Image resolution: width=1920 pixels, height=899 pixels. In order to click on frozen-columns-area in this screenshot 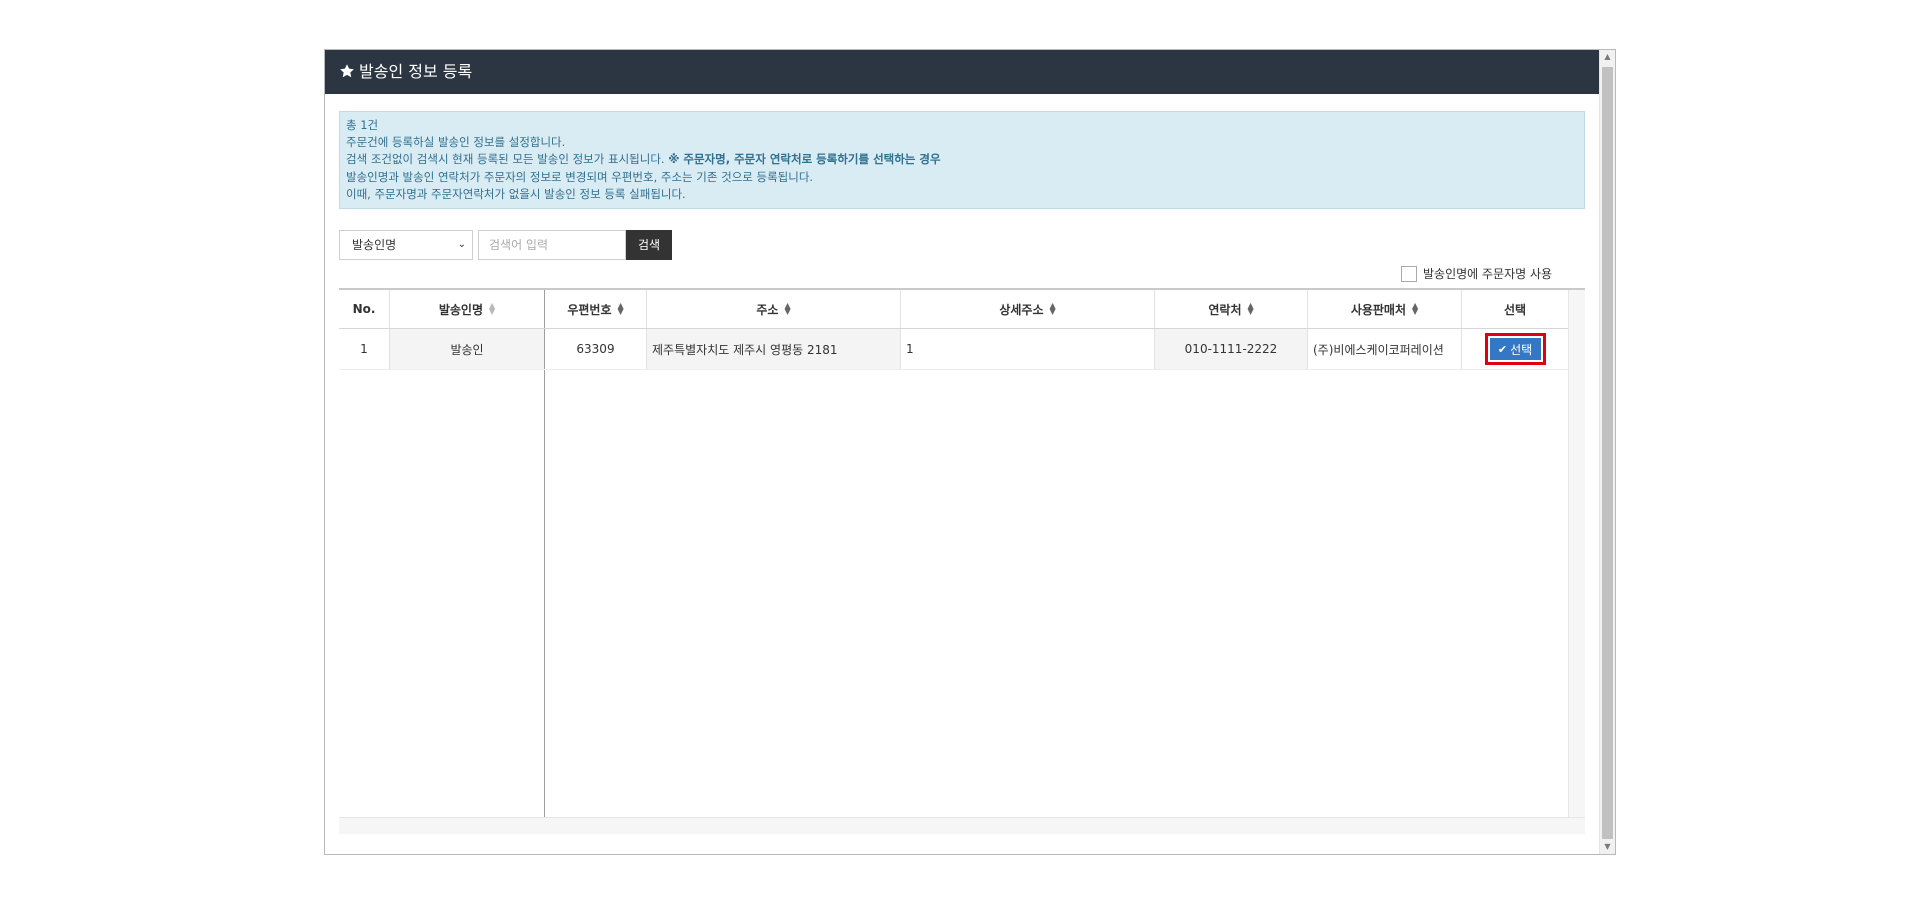, I will do `click(442, 562)`.